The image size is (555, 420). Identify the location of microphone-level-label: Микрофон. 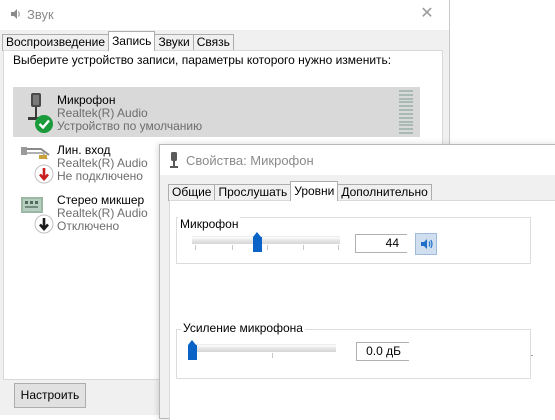
(209, 224).